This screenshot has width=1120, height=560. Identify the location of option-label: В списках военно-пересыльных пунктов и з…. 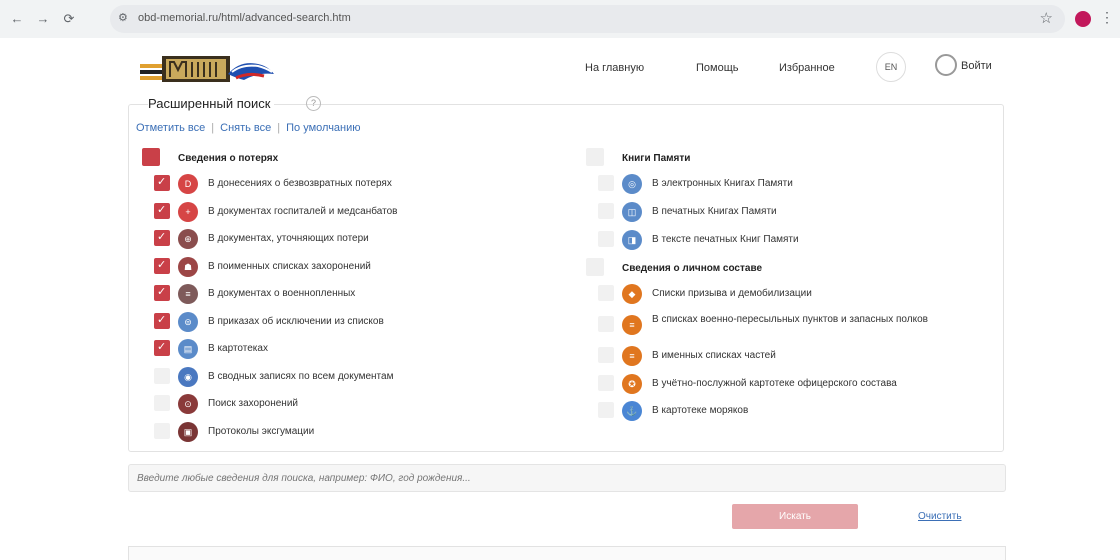
(802, 320).